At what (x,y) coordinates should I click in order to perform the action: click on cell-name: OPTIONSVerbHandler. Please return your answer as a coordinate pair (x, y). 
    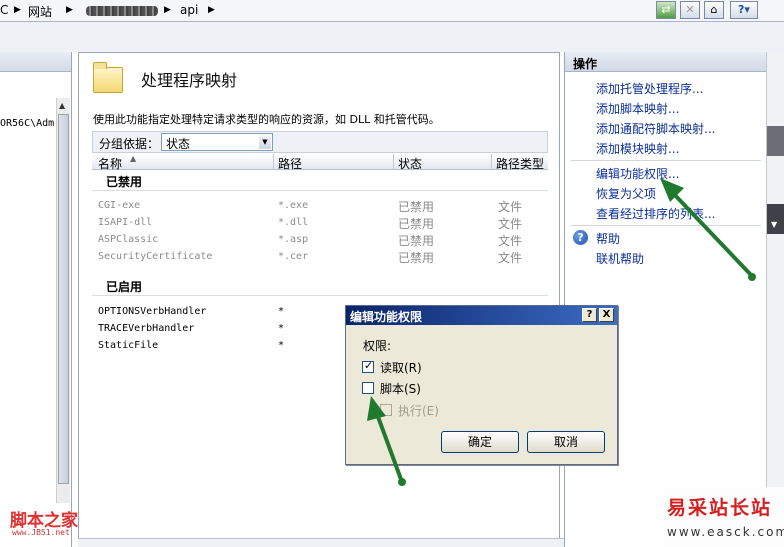
    Looking at the image, I should click on (152, 311).